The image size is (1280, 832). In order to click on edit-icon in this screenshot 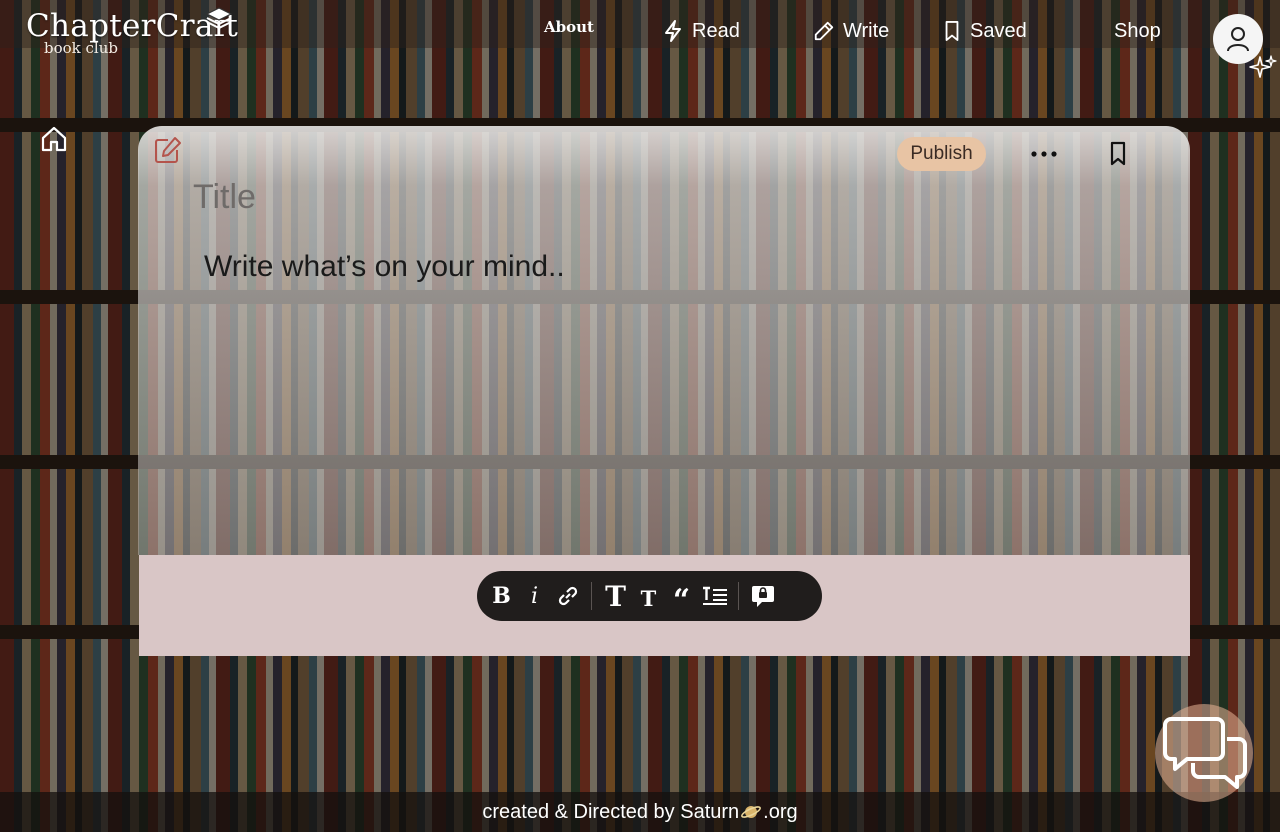, I will do `click(167, 150)`.